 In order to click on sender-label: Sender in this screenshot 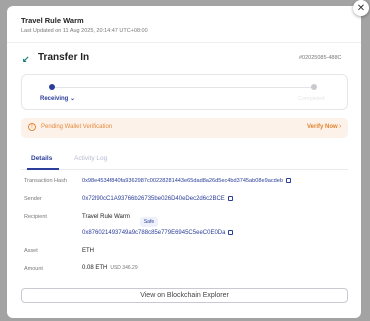, I will do `click(33, 199)`.